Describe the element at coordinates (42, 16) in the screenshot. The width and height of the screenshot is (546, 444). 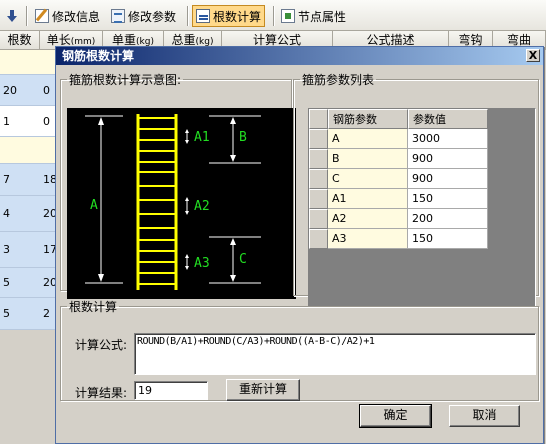
I see `edit-icon` at that location.